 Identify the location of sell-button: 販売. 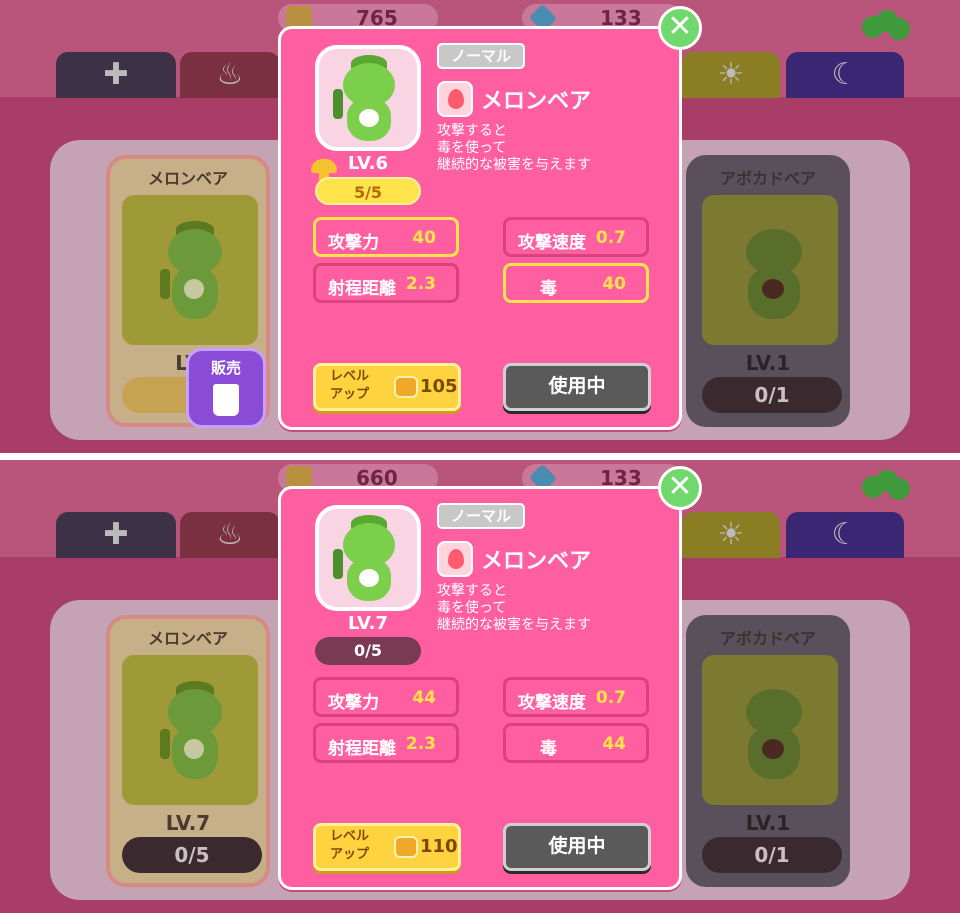
(226, 388).